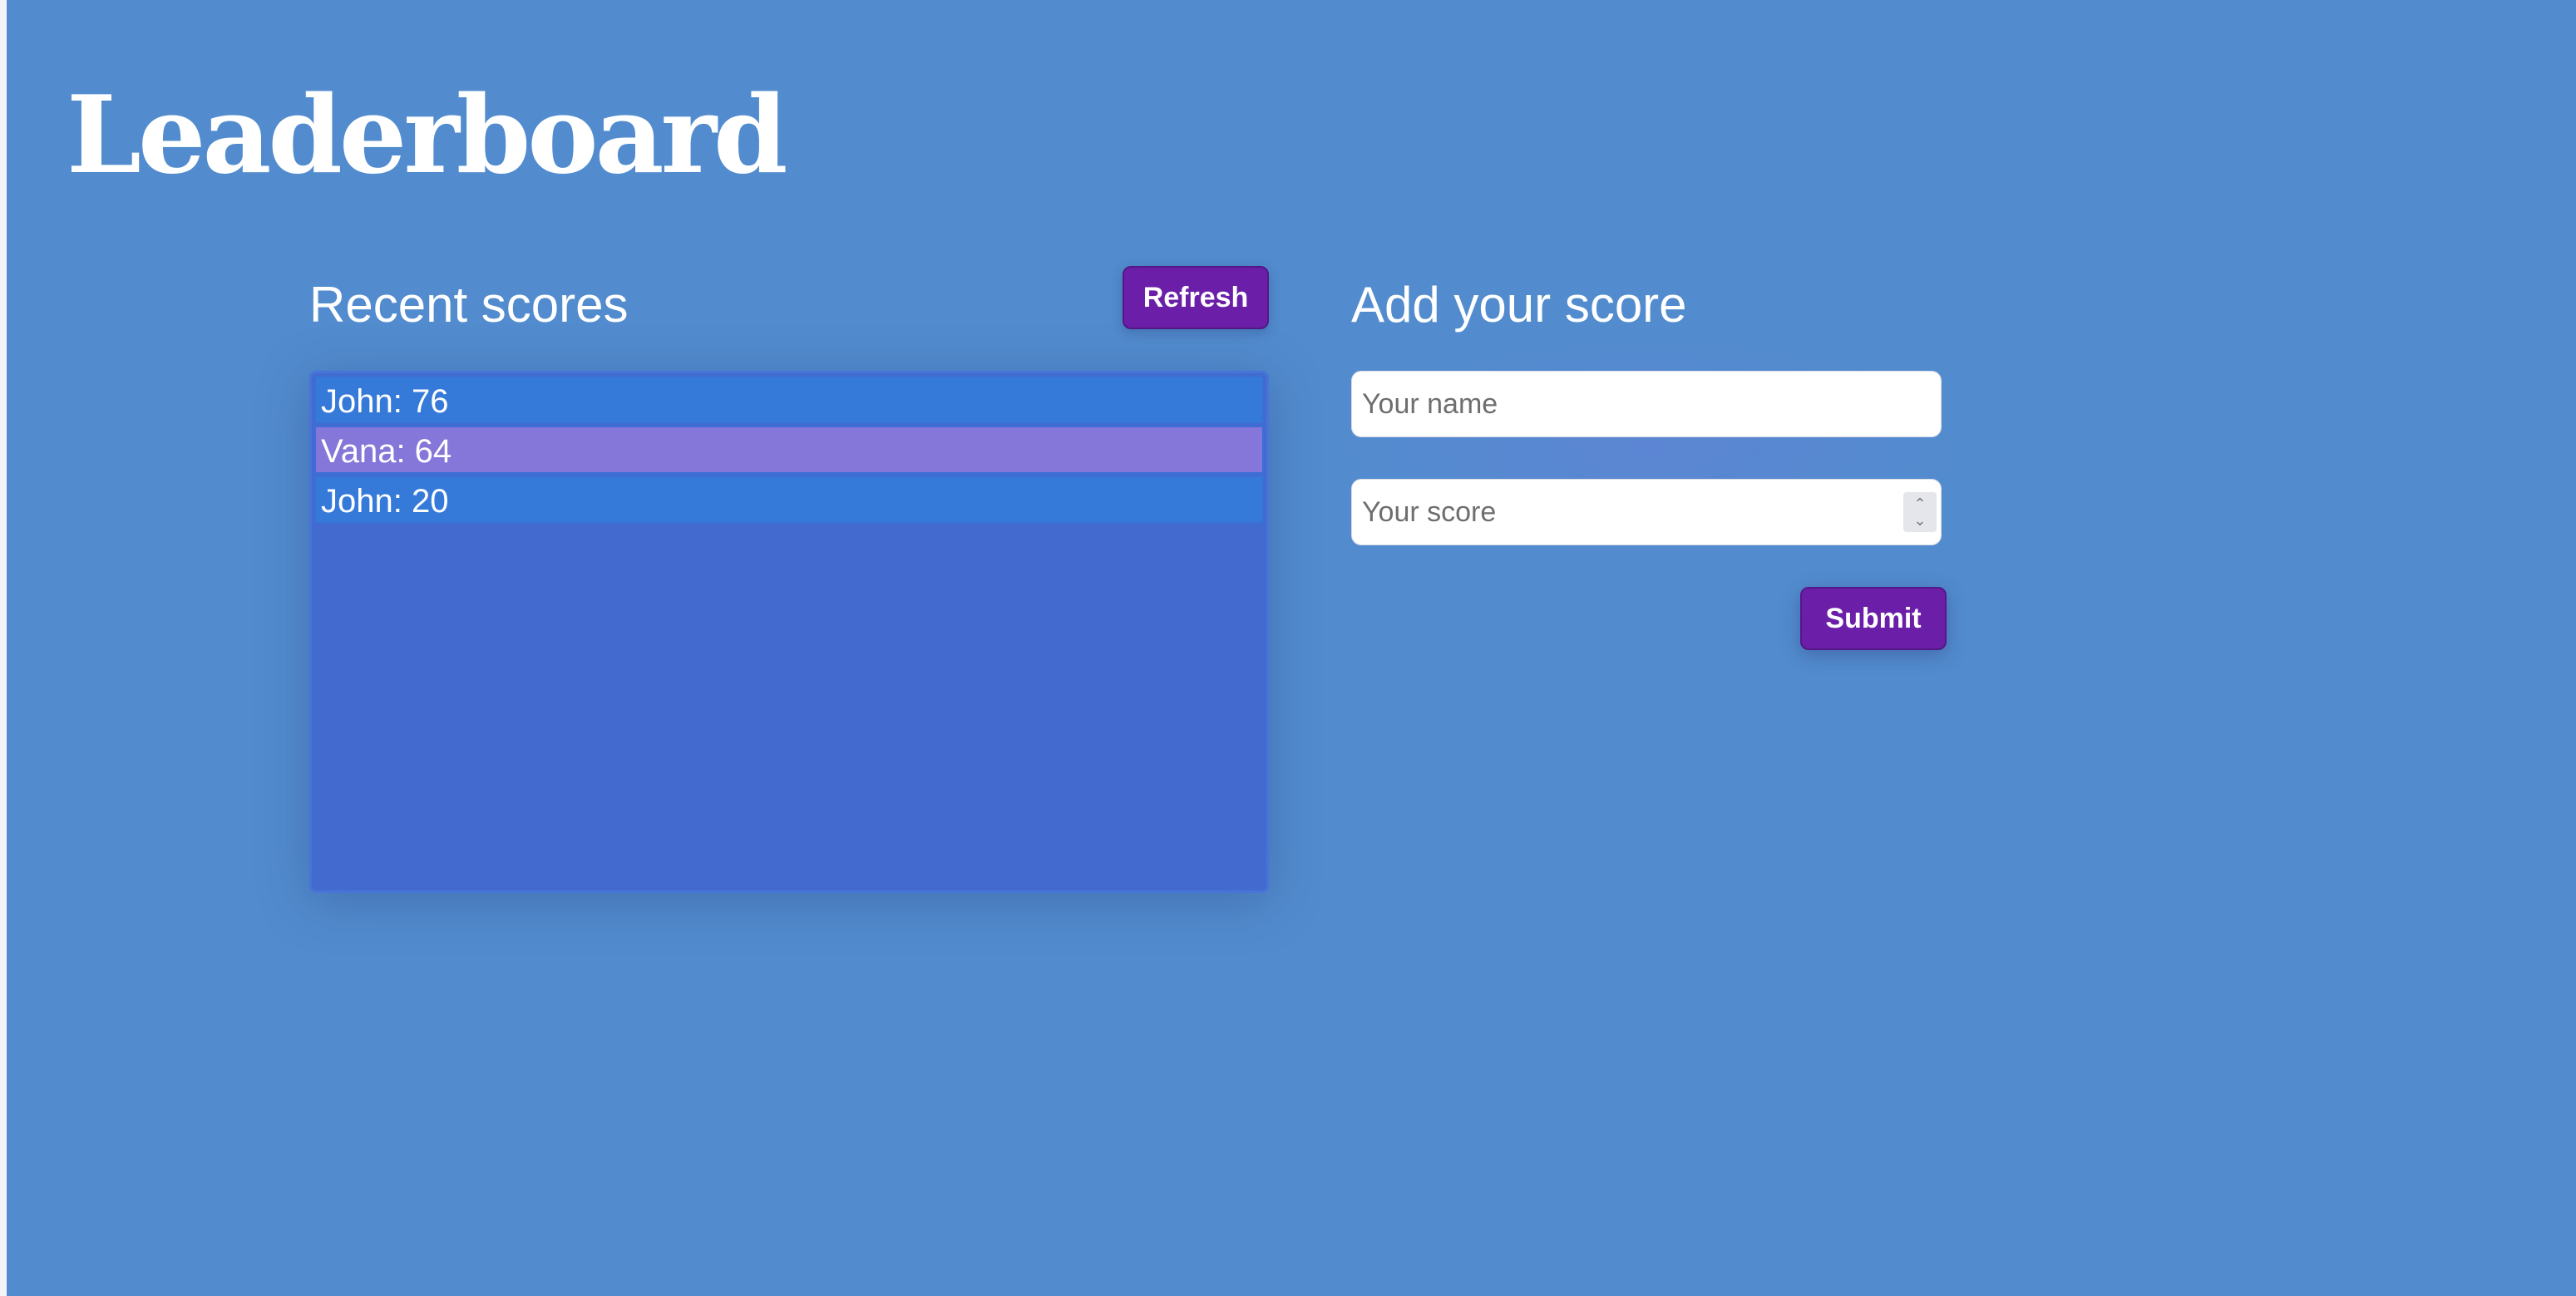  What do you see at coordinates (427, 135) in the screenshot?
I see `page-title: Leaderboard` at bounding box center [427, 135].